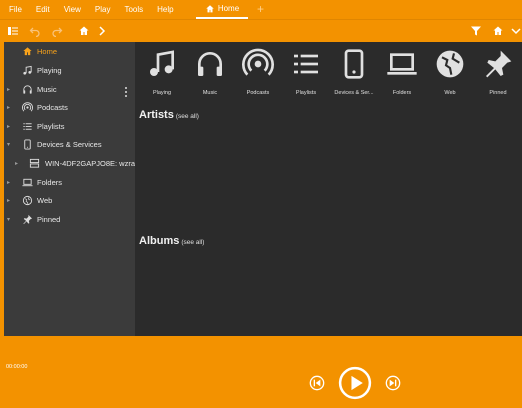 This screenshot has width=522, height=408. I want to click on server-icon, so click(34, 163).